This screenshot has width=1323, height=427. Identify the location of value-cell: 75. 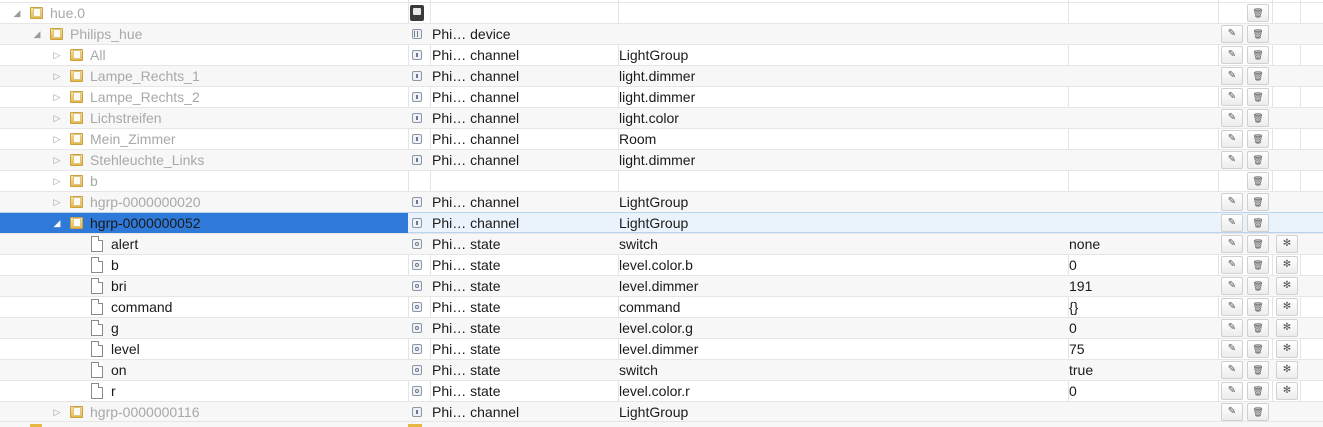
(1143, 349).